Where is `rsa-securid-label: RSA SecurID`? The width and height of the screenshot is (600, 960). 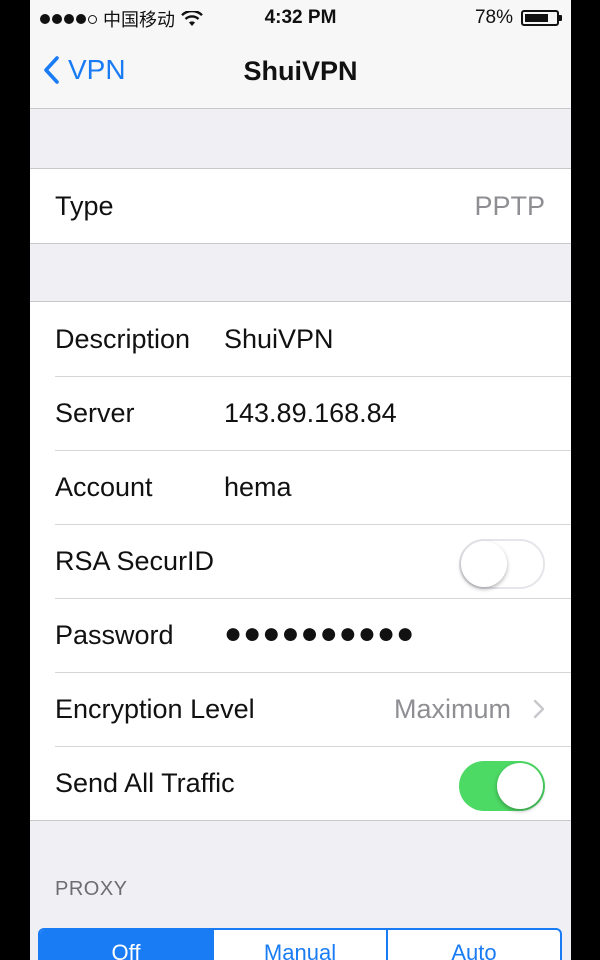 rsa-securid-label: RSA SecurID is located at coordinates (135, 561).